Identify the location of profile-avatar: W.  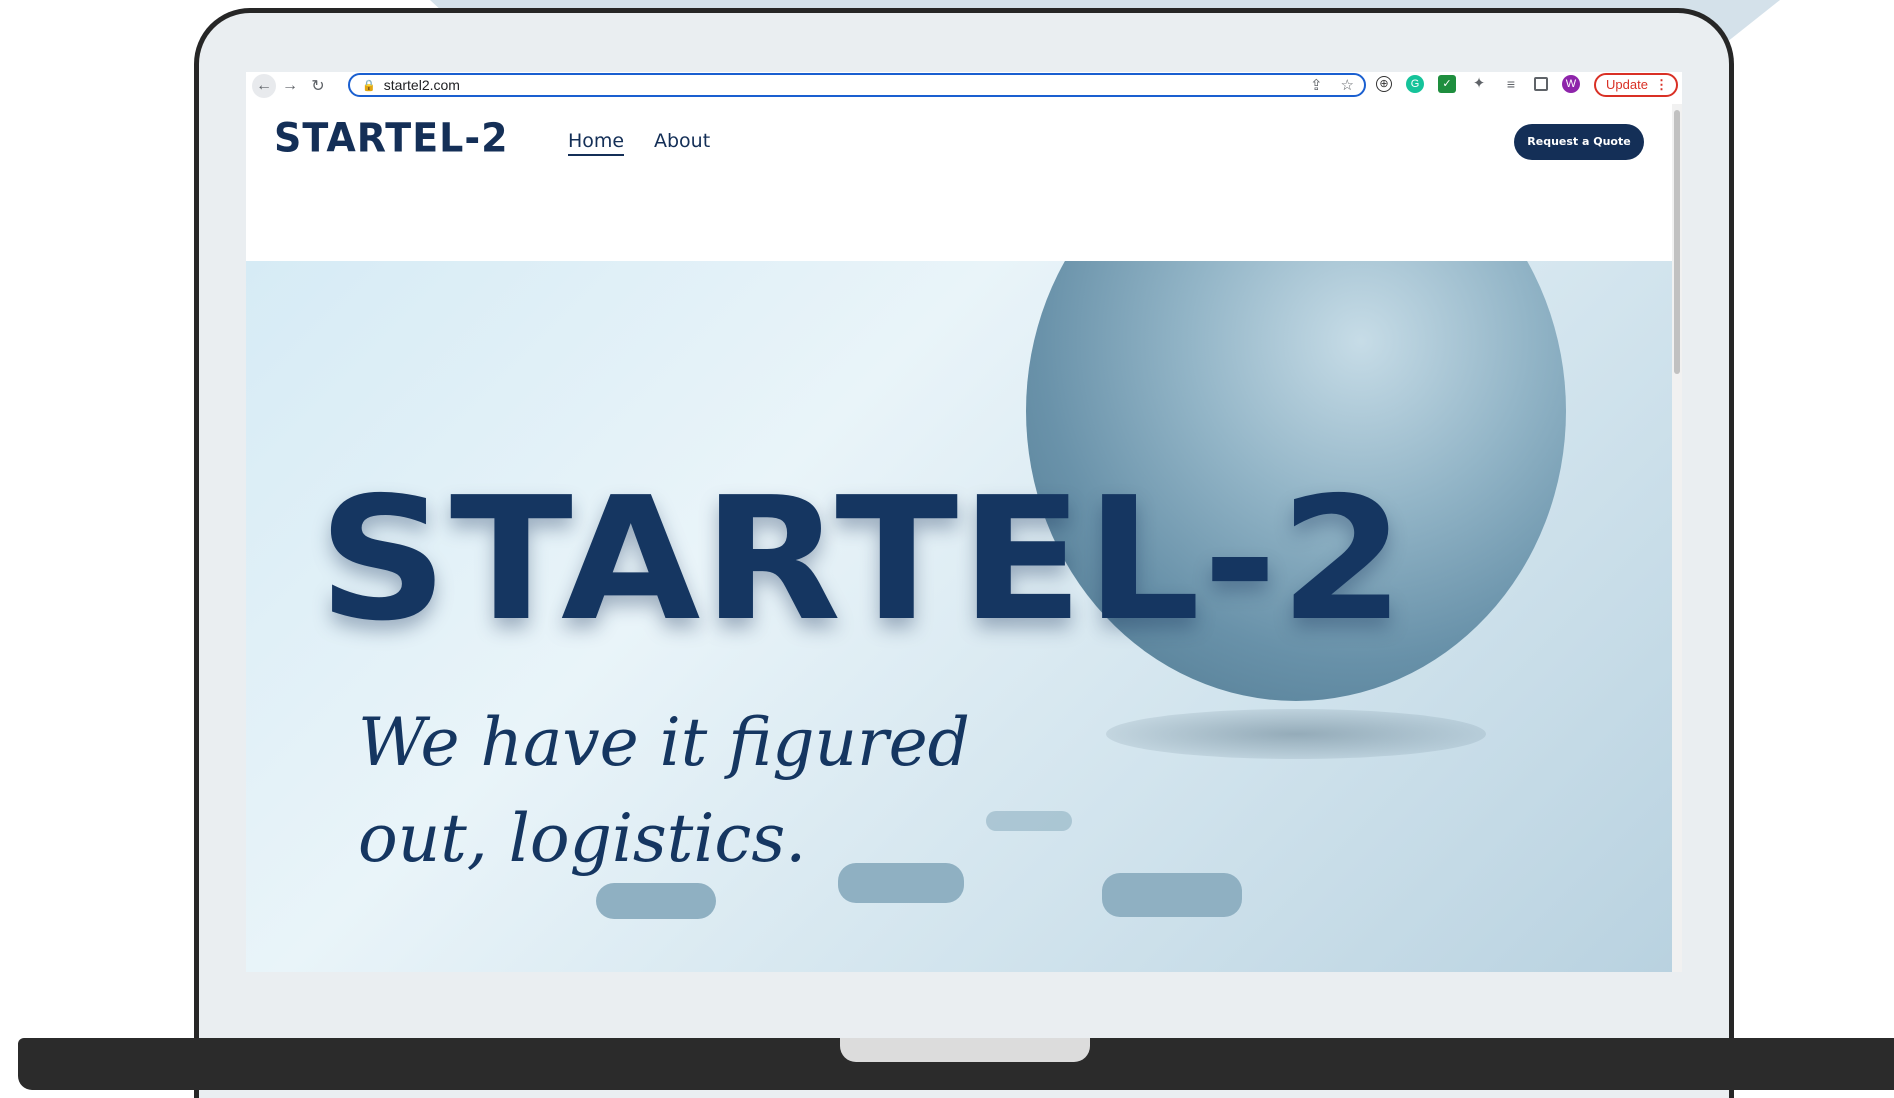
(1571, 84).